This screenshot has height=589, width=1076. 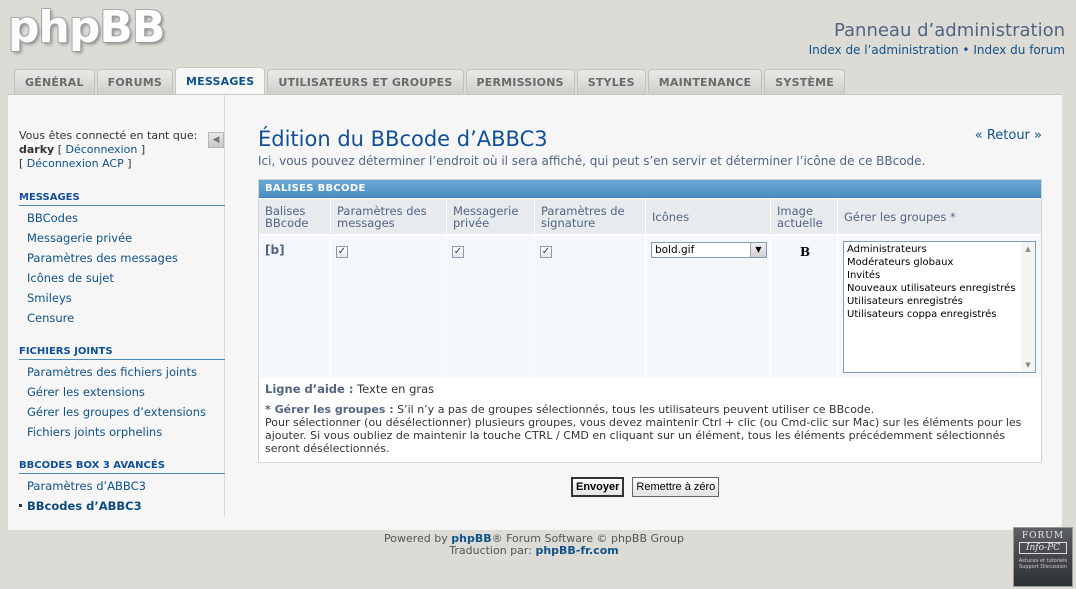 I want to click on table-title: BALISES BBCODE, so click(x=650, y=189).